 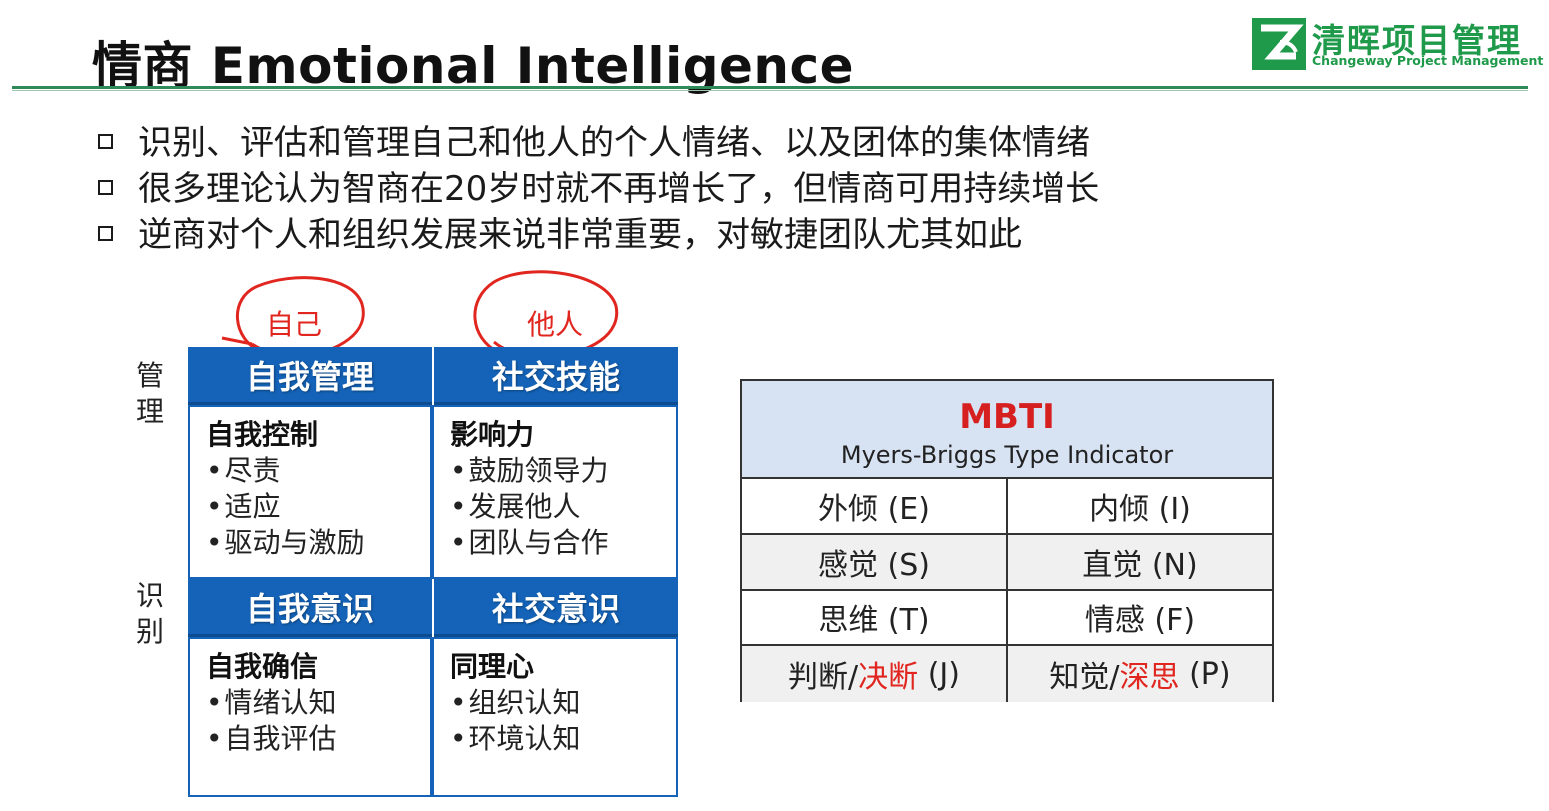 I want to click on mbti-text: 知觉/, so click(x=1084, y=678).